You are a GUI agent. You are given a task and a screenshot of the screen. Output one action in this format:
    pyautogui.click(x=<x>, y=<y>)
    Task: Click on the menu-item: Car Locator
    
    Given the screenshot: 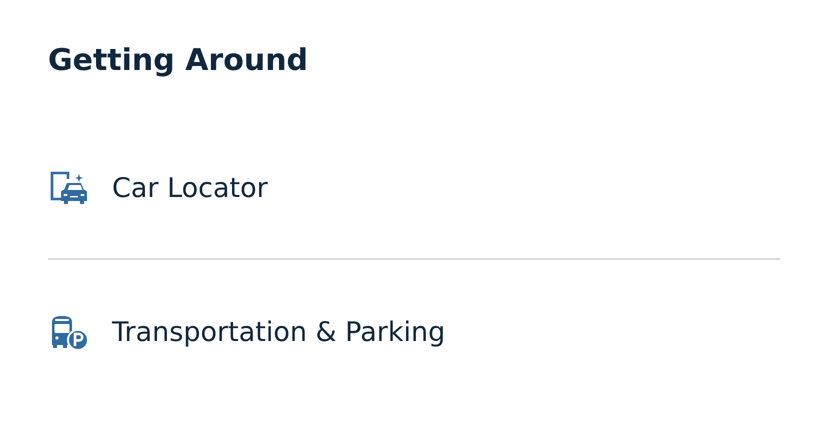 What is the action you would take?
    pyautogui.click(x=190, y=188)
    